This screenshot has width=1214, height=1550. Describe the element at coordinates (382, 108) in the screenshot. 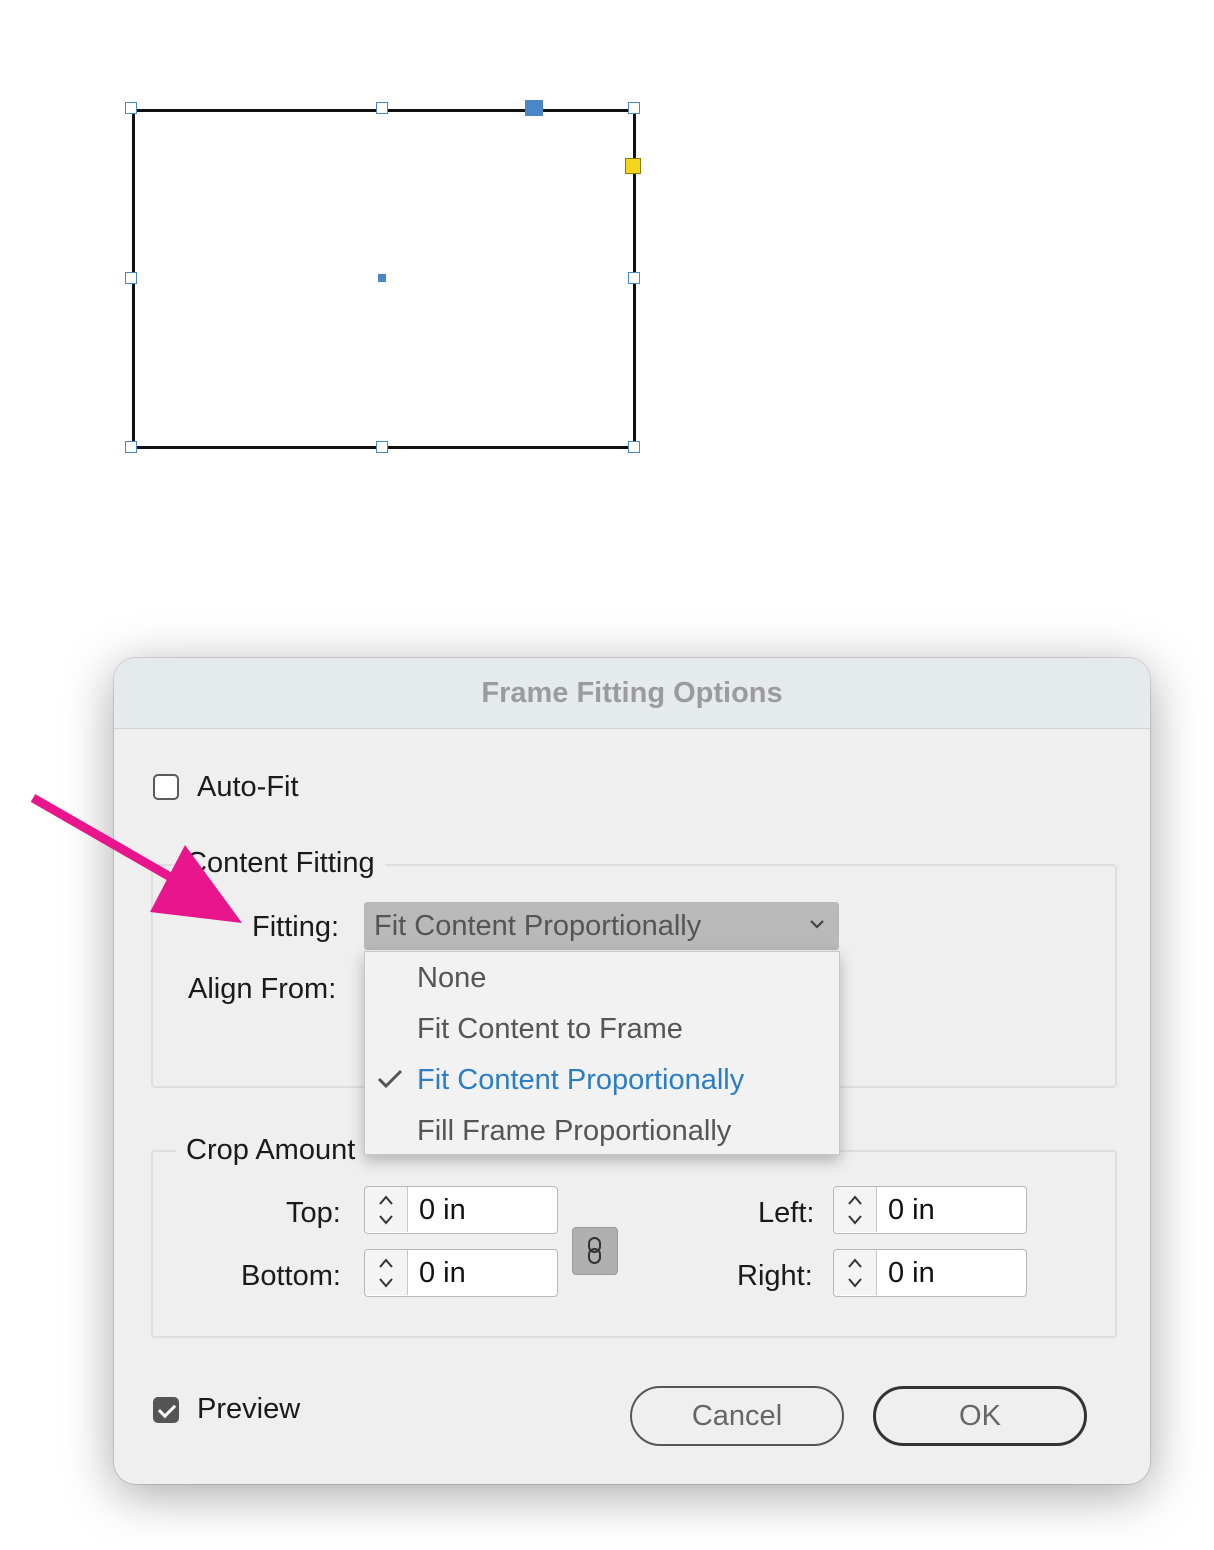

I see `frame-handle-top-center` at that location.